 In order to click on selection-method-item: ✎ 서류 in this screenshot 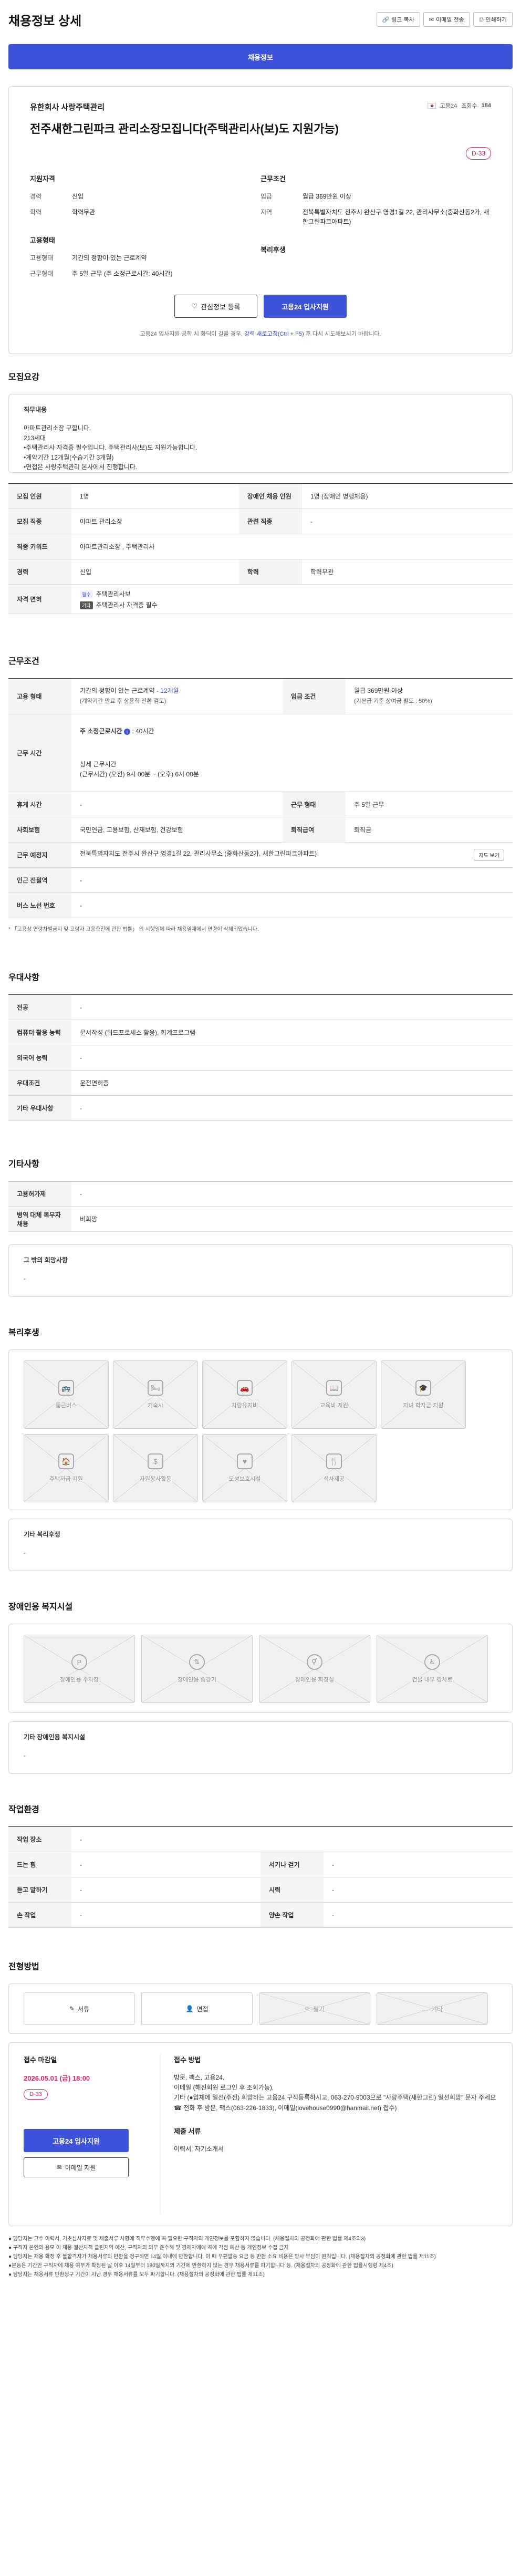, I will do `click(79, 2008)`.